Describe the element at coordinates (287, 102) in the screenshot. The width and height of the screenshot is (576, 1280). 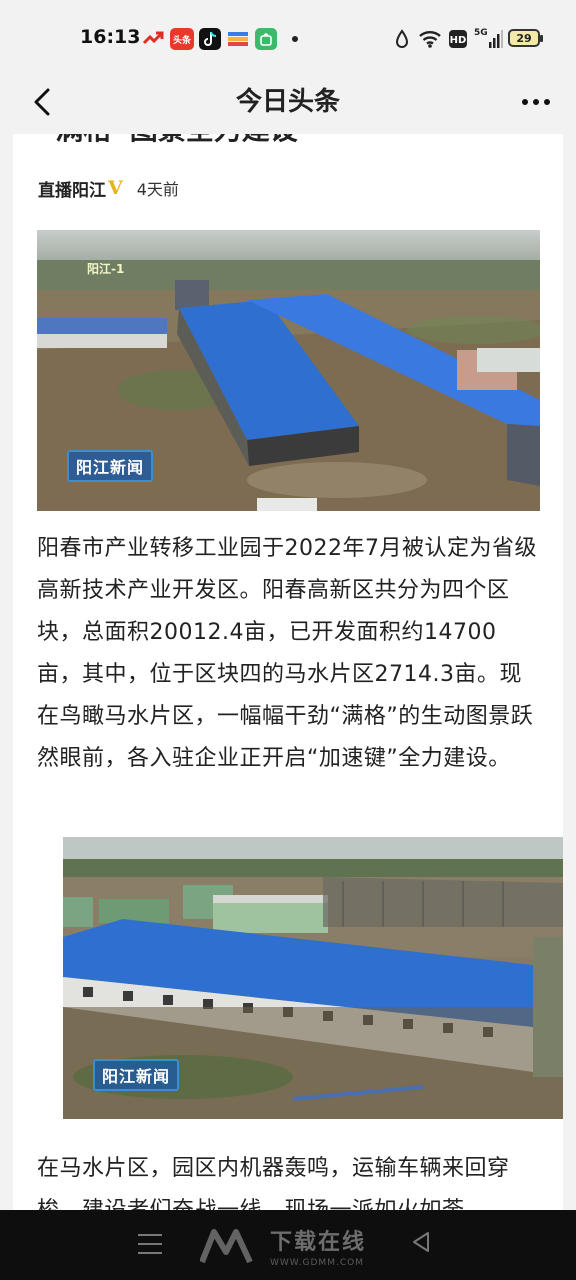
I see `page-title: 今日头条` at that location.